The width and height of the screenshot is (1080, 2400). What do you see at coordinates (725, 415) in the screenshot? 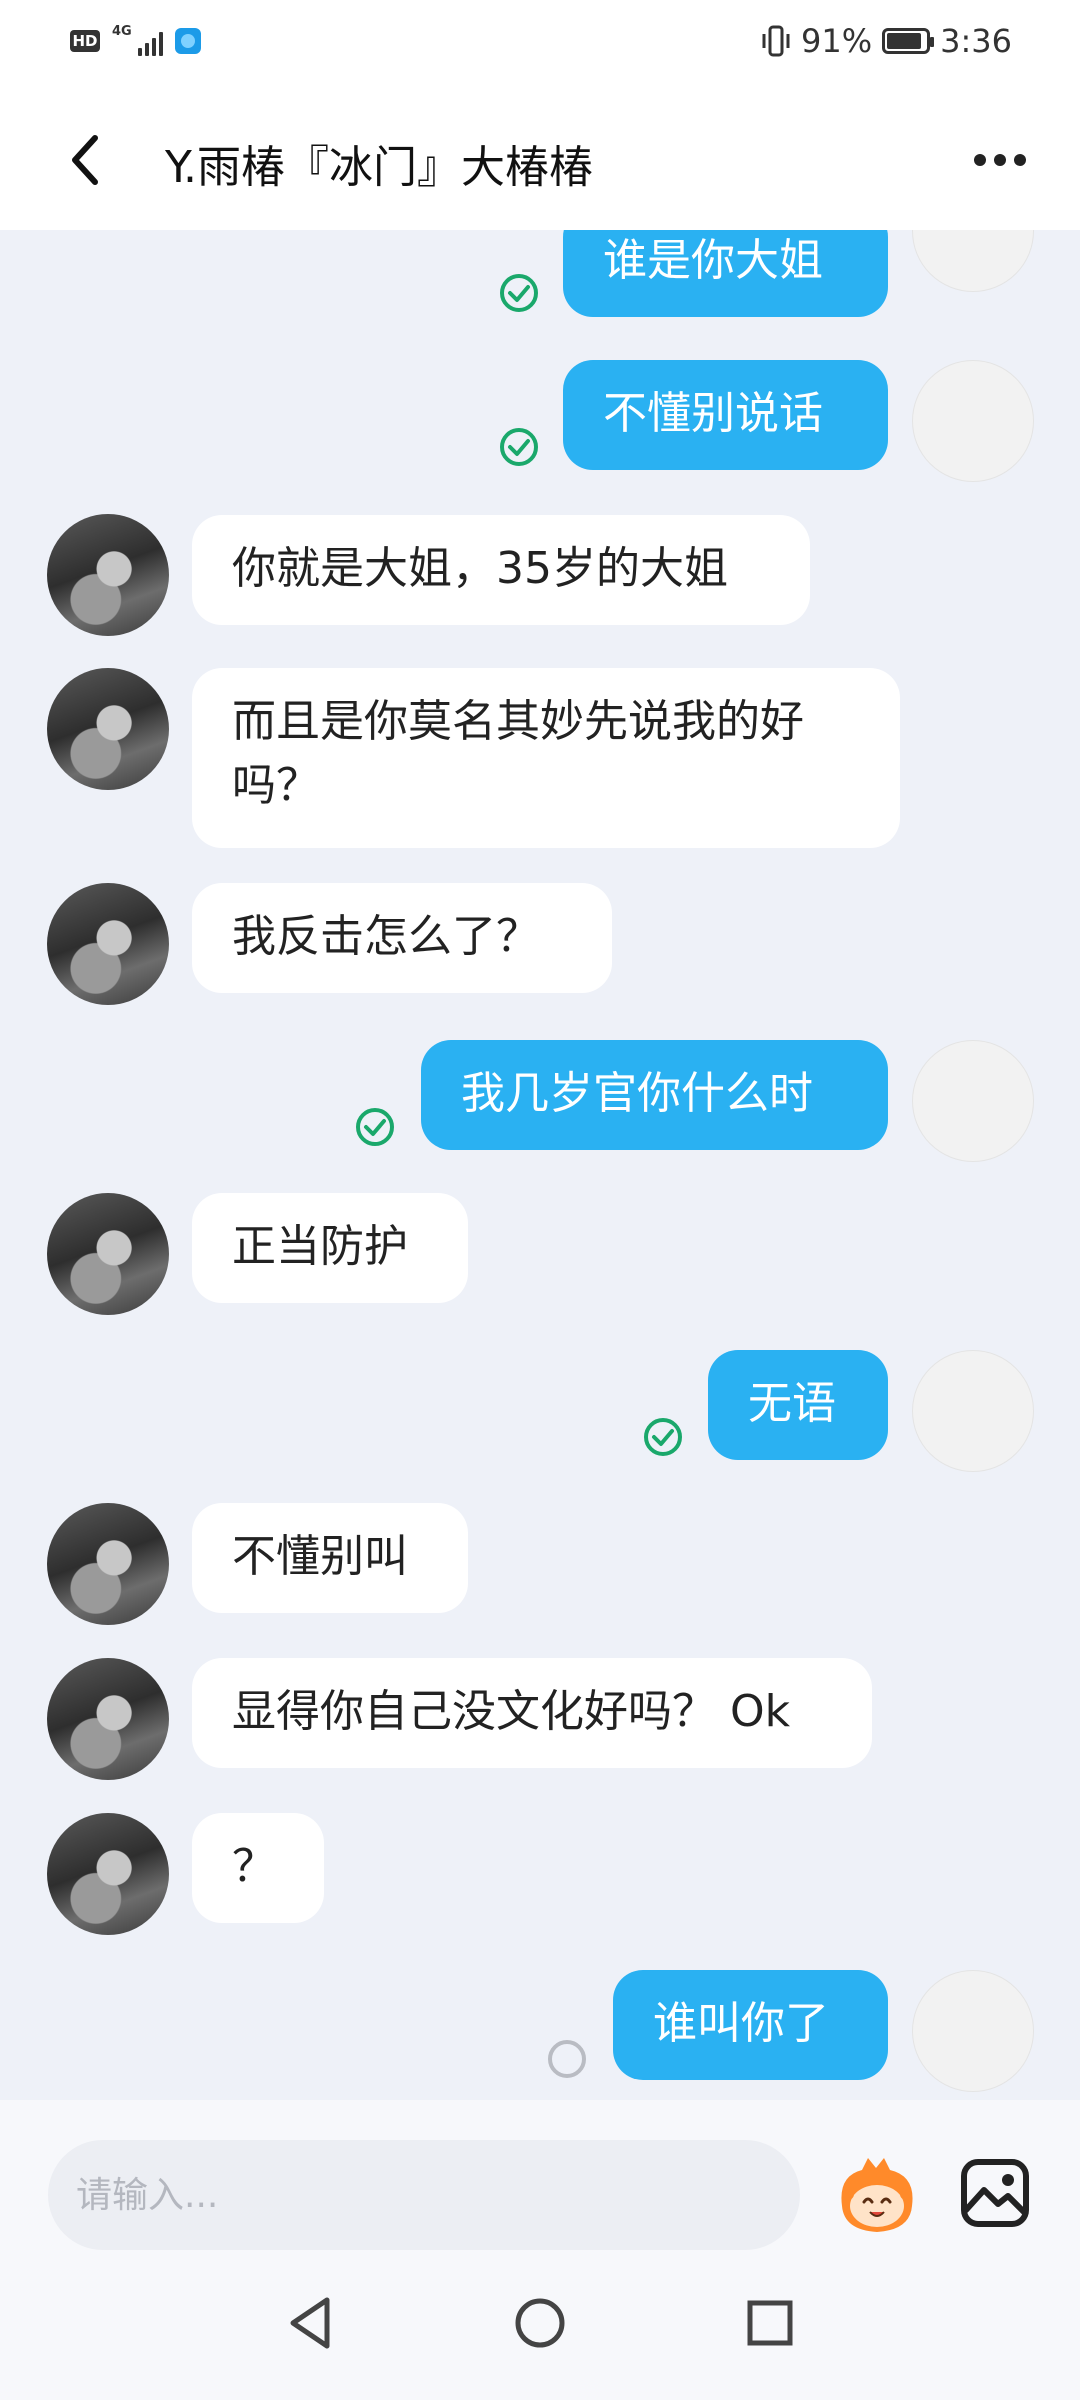
I see `message-bubble: 不懂别说话` at bounding box center [725, 415].